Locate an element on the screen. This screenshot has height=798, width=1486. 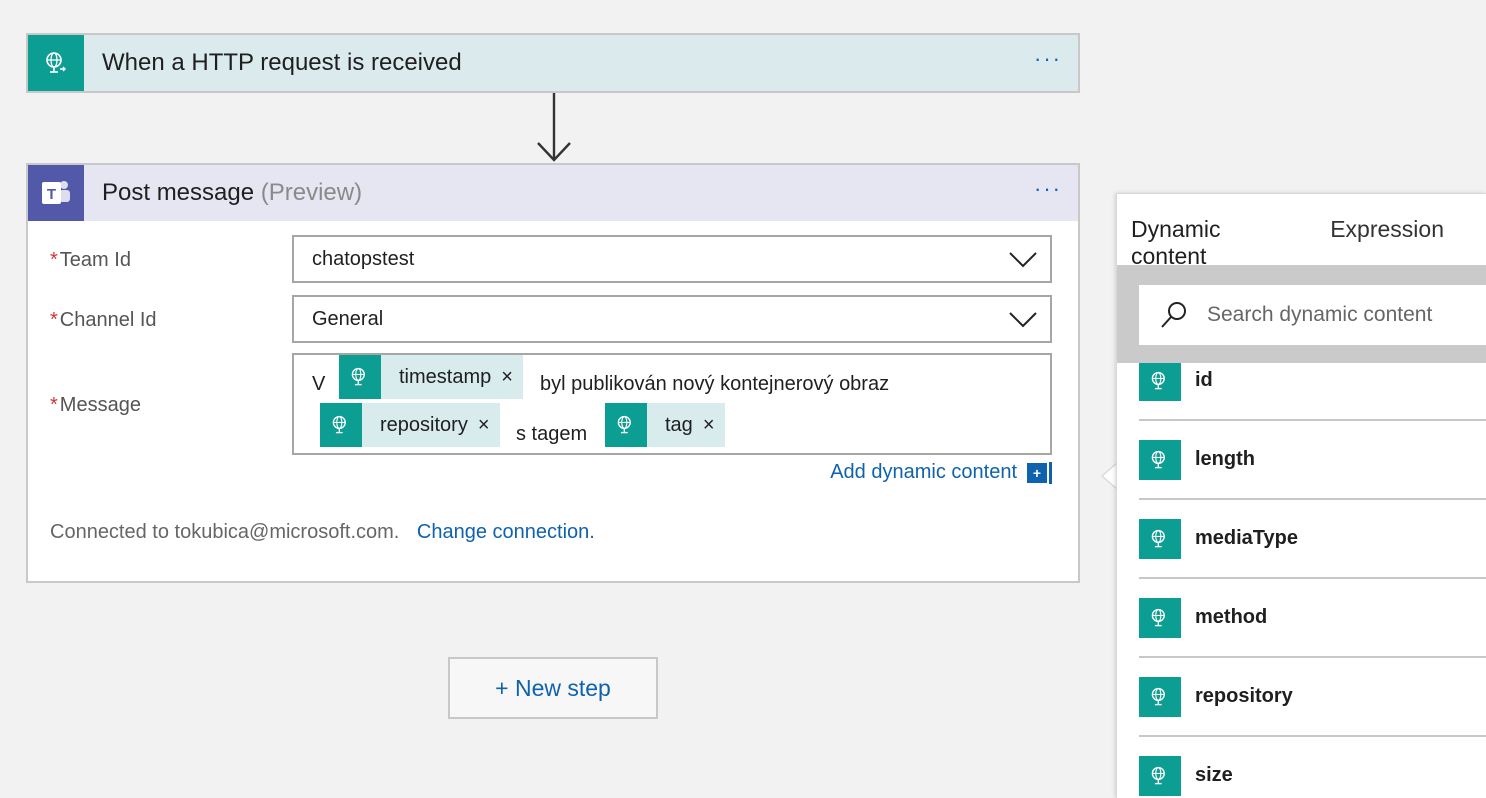
list-item: length is located at coordinates (1312, 460).